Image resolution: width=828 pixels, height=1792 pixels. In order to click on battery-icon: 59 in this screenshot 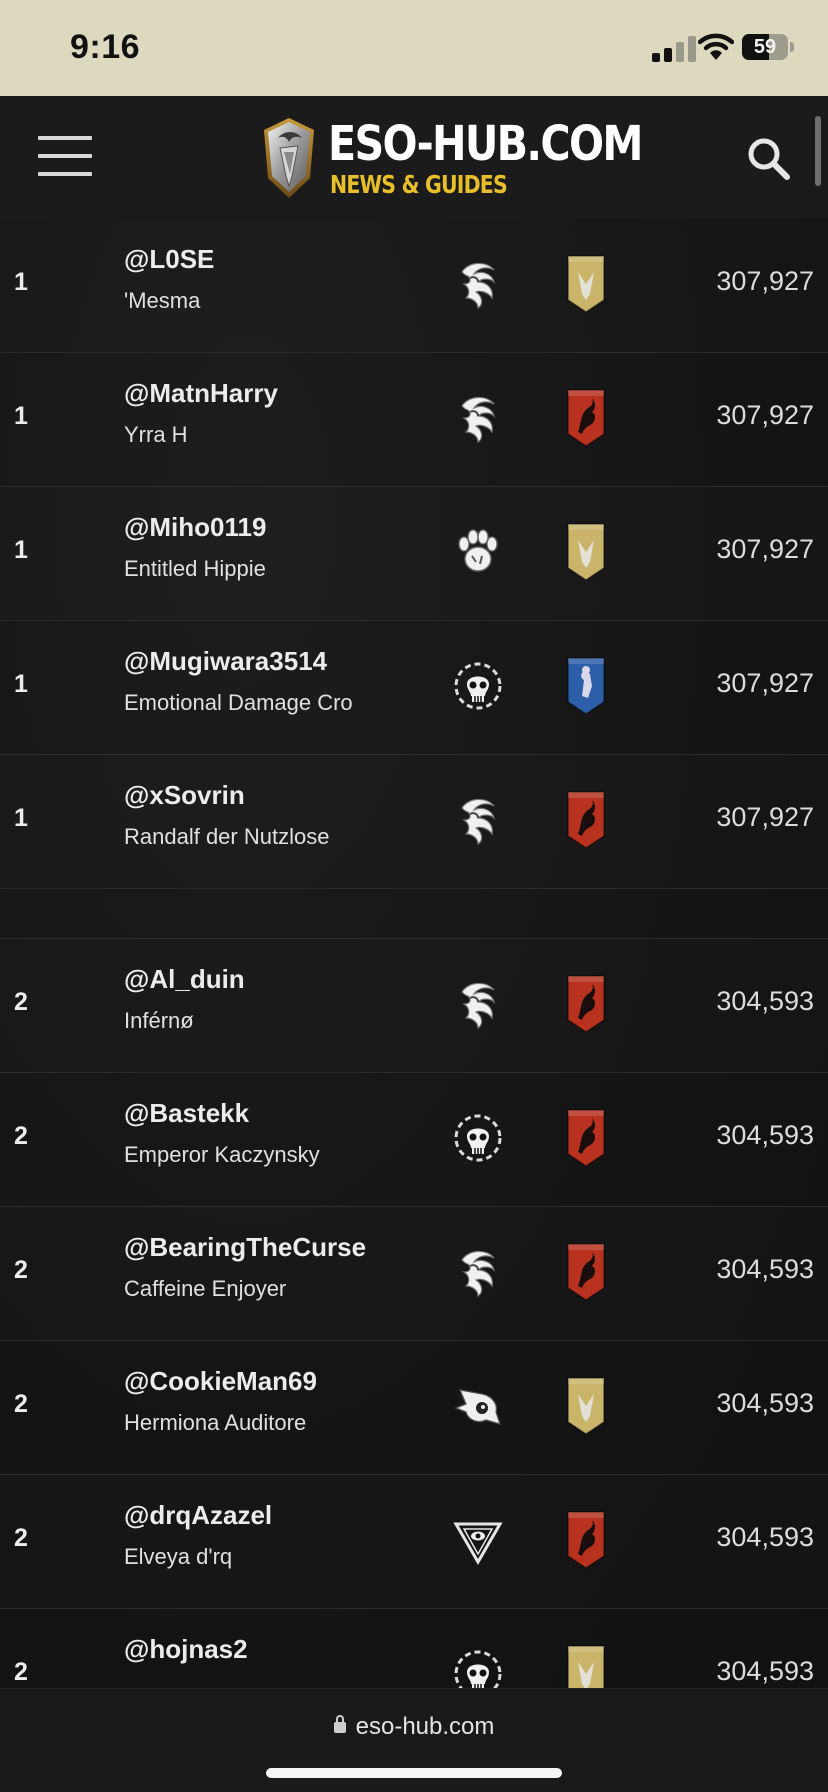, I will do `click(765, 47)`.